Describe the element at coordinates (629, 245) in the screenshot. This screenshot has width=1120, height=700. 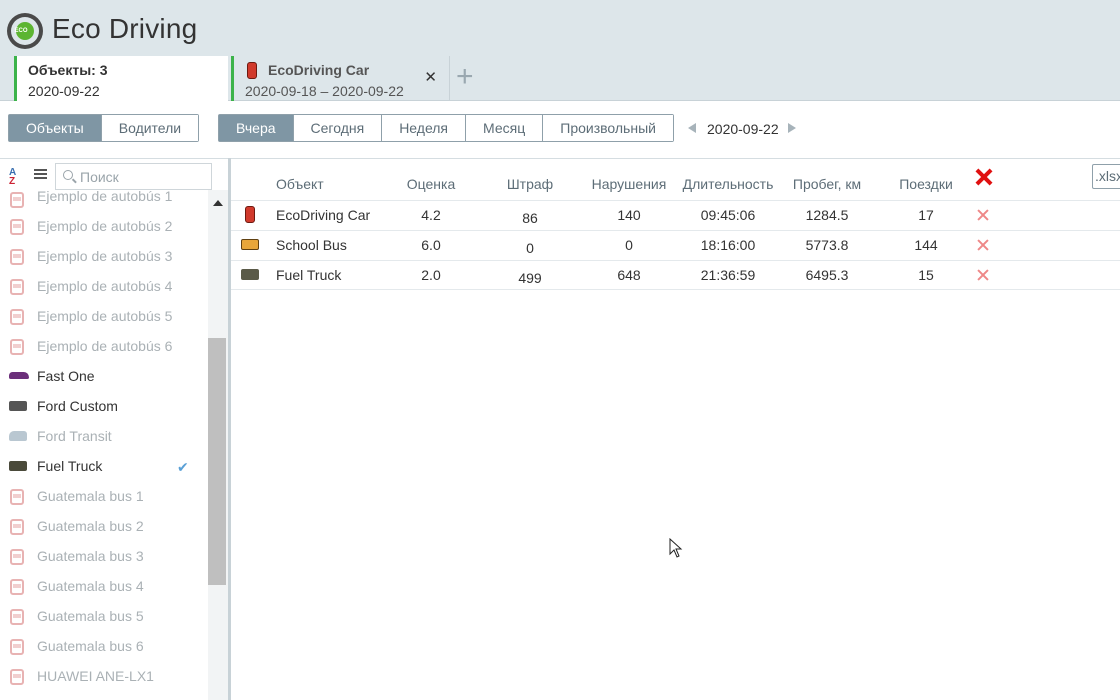
I see `cell-violations: 0` at that location.